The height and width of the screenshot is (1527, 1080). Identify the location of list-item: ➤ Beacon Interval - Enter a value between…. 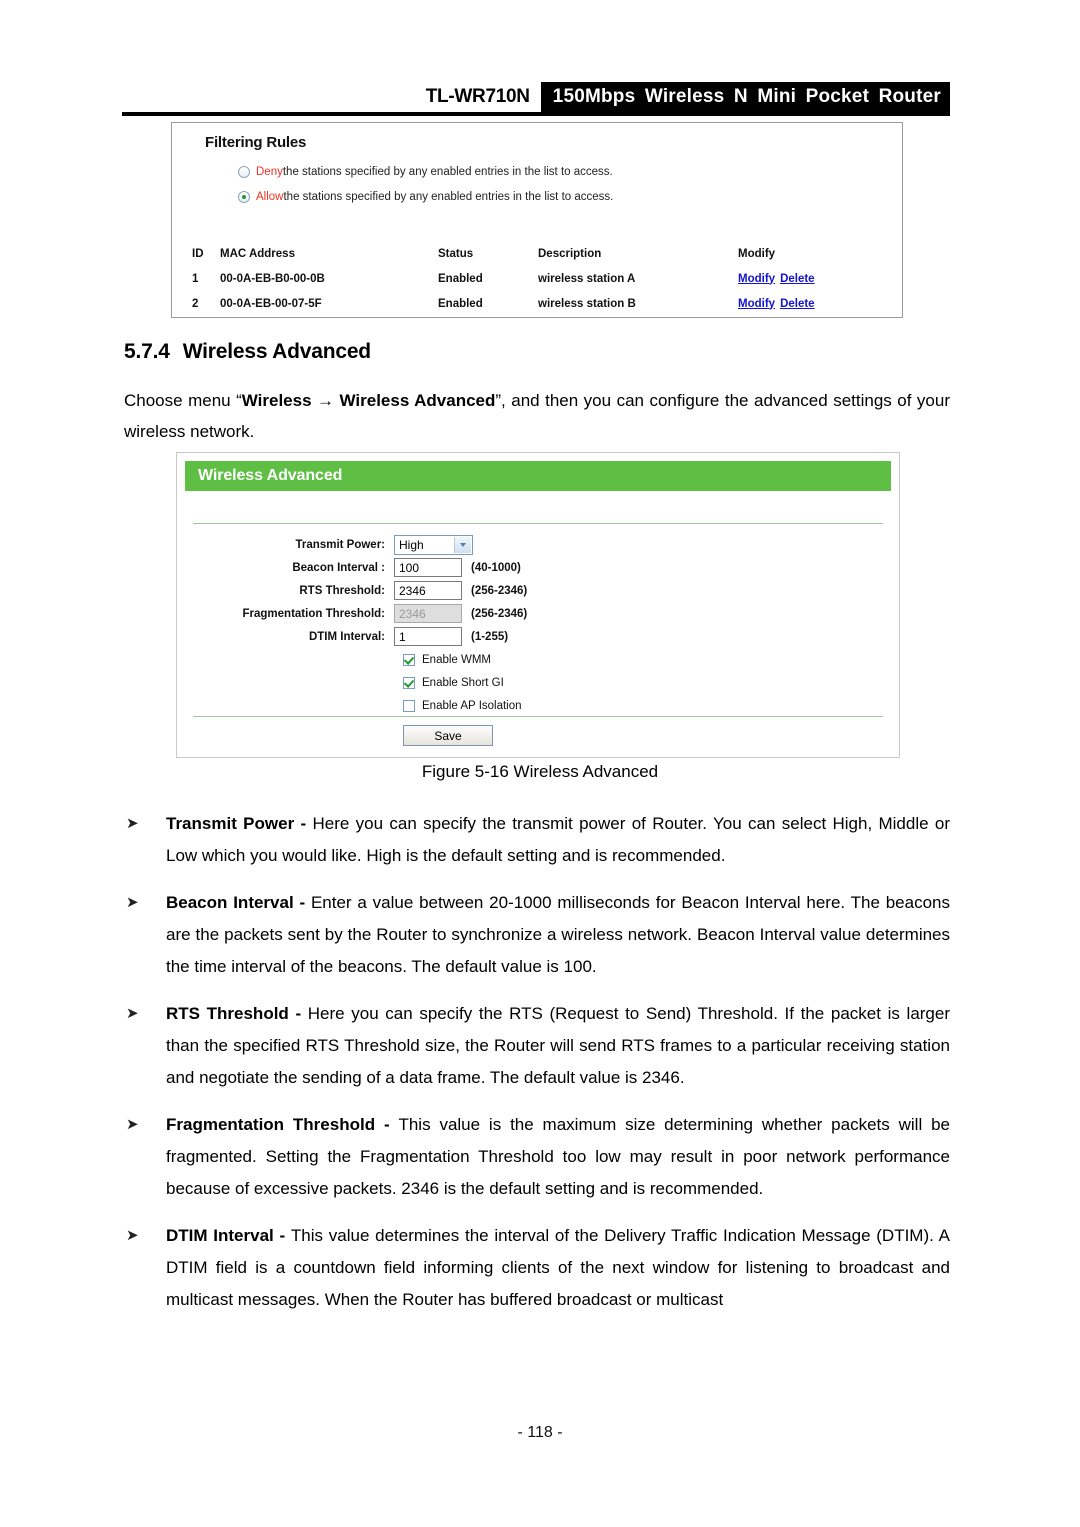
(537, 935).